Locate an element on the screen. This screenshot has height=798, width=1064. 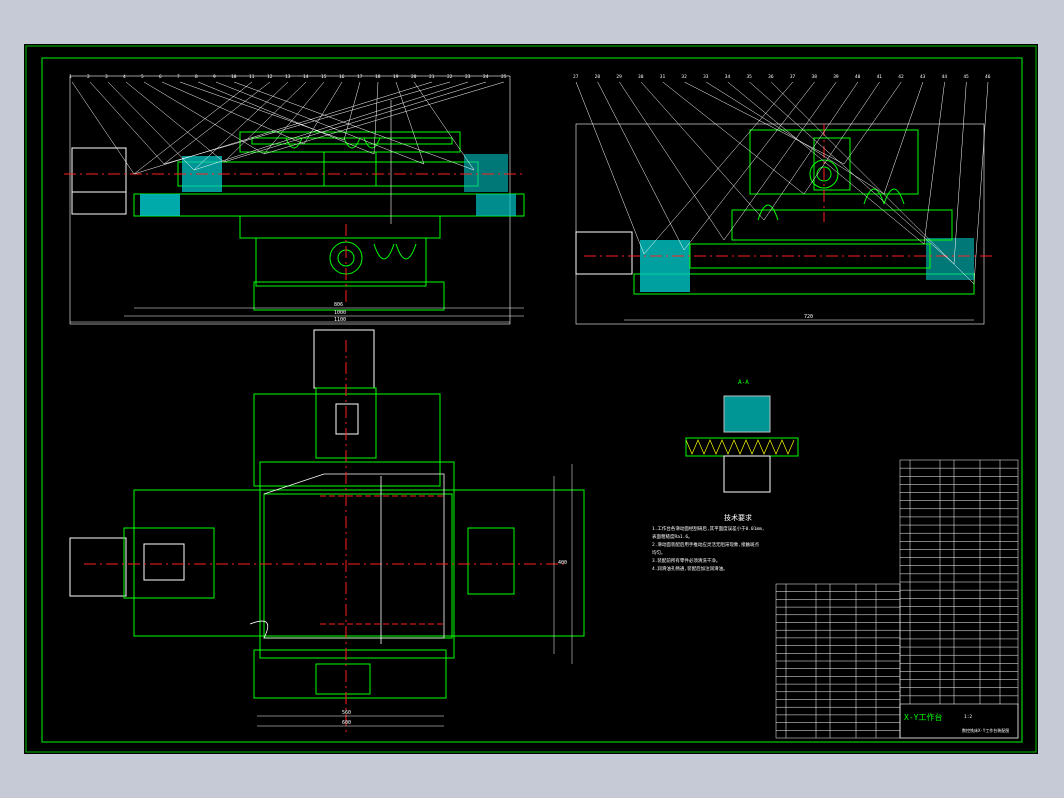
tech-requirements-heading: 技术要求 is located at coordinates (738, 517).